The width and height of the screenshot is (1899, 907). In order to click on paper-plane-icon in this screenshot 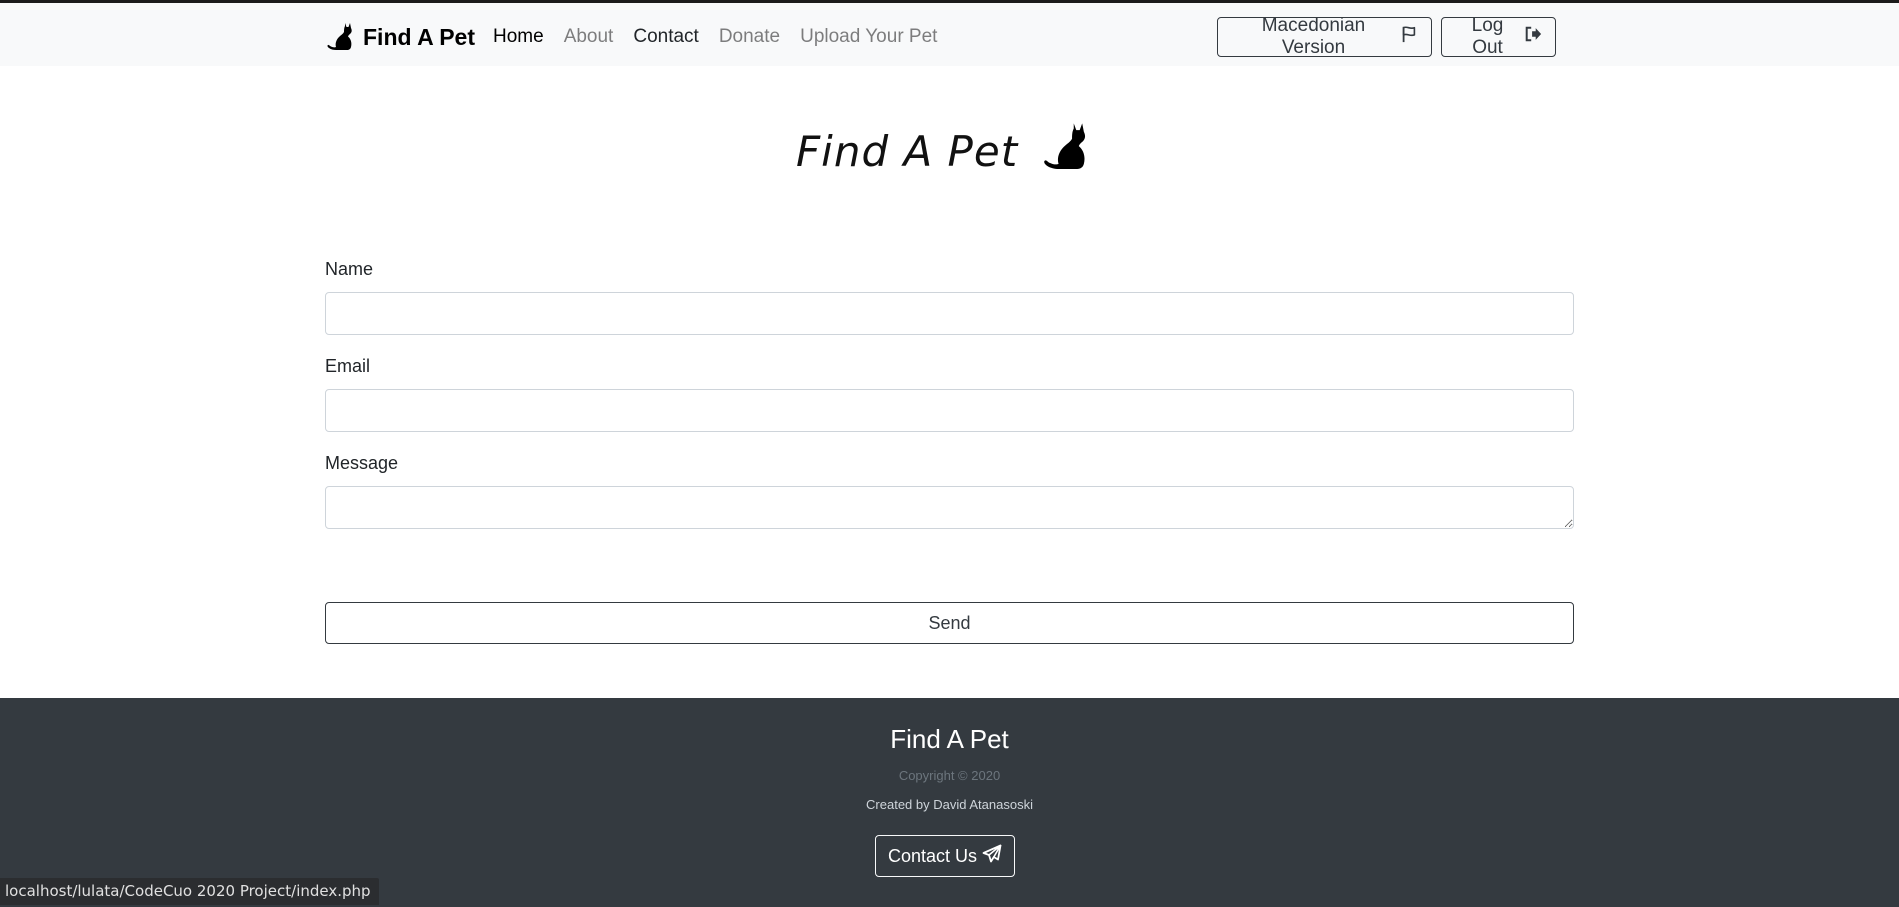, I will do `click(992, 856)`.